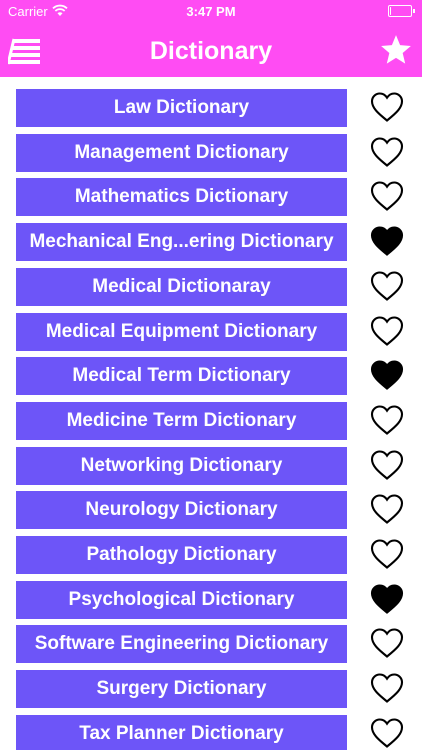 The width and height of the screenshot is (422, 750). Describe the element at coordinates (211, 236) in the screenshot. I see `list-item: Mechanical Eng...ering Dictionary` at that location.